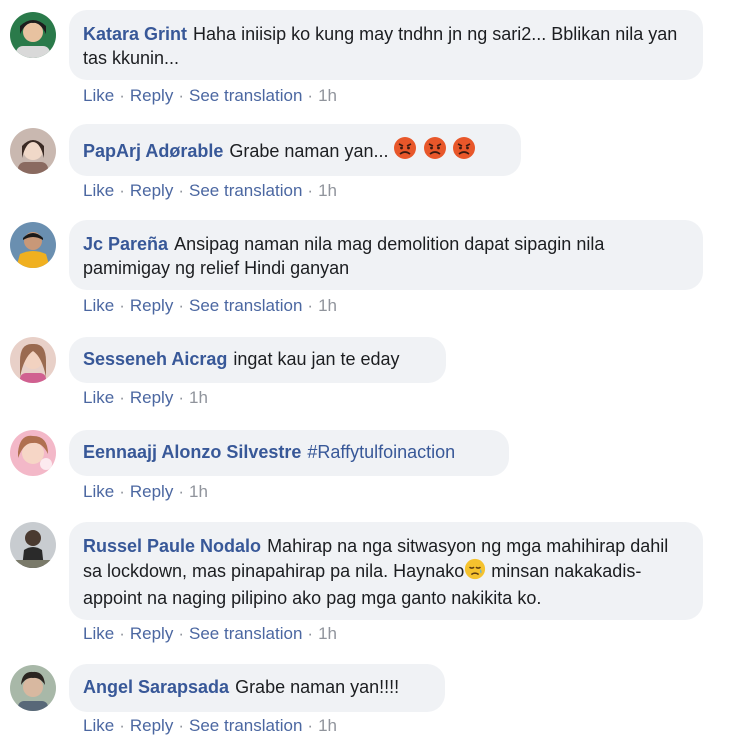 The width and height of the screenshot is (750, 752). I want to click on comment-author: Jc Pareña, so click(125, 244).